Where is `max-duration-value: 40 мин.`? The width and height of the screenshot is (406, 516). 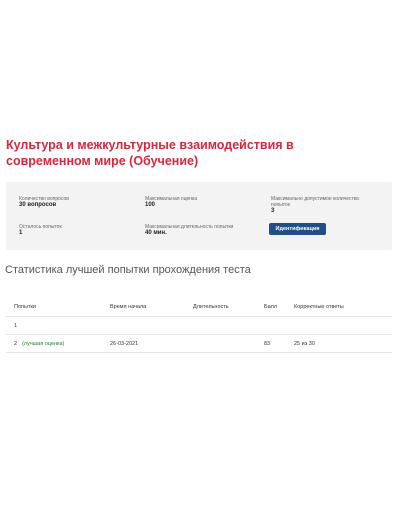
max-duration-value: 40 мин. is located at coordinates (156, 233).